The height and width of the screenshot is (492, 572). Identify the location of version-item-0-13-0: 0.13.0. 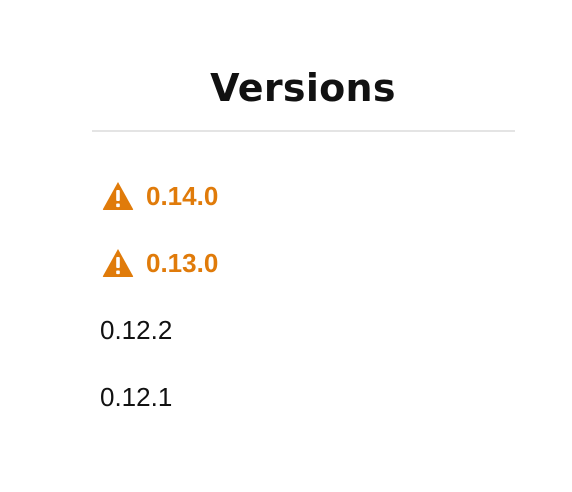
(159, 263).